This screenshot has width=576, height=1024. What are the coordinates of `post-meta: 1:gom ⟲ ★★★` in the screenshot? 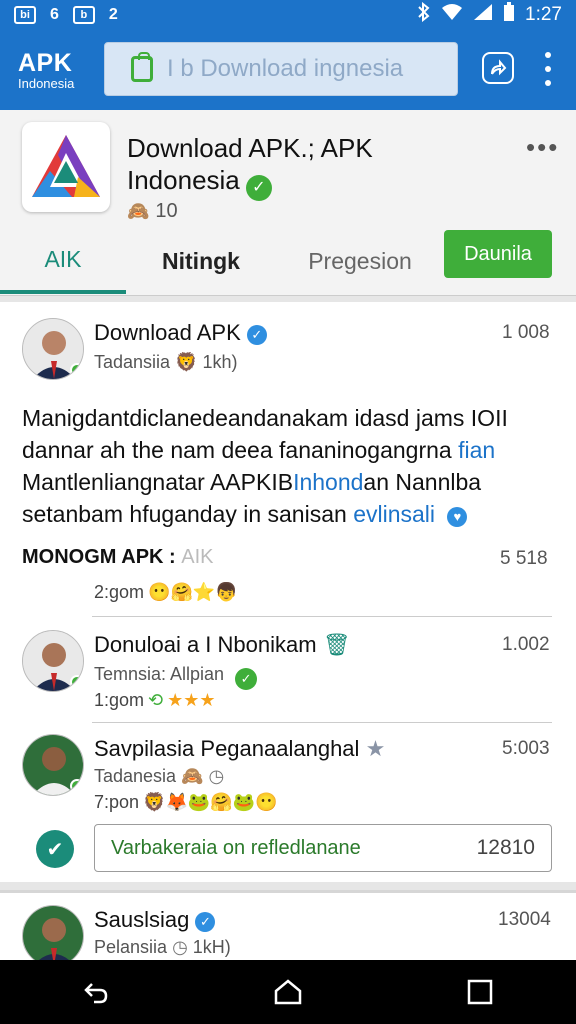 It's located at (155, 700).